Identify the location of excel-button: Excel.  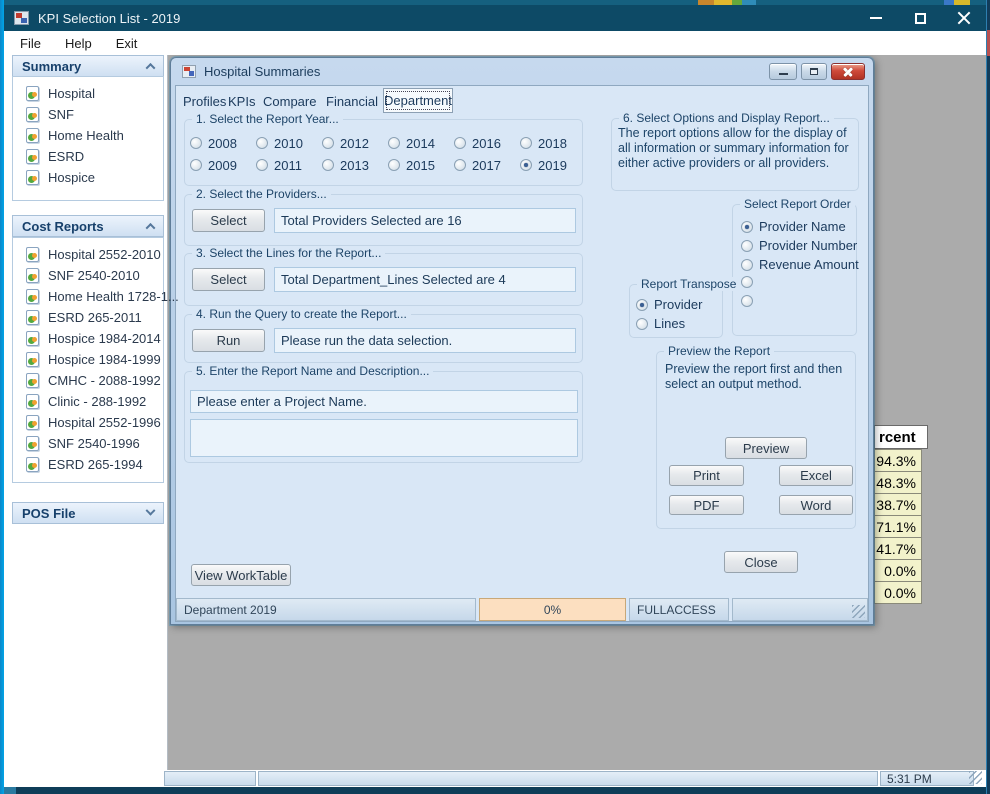
(816, 475).